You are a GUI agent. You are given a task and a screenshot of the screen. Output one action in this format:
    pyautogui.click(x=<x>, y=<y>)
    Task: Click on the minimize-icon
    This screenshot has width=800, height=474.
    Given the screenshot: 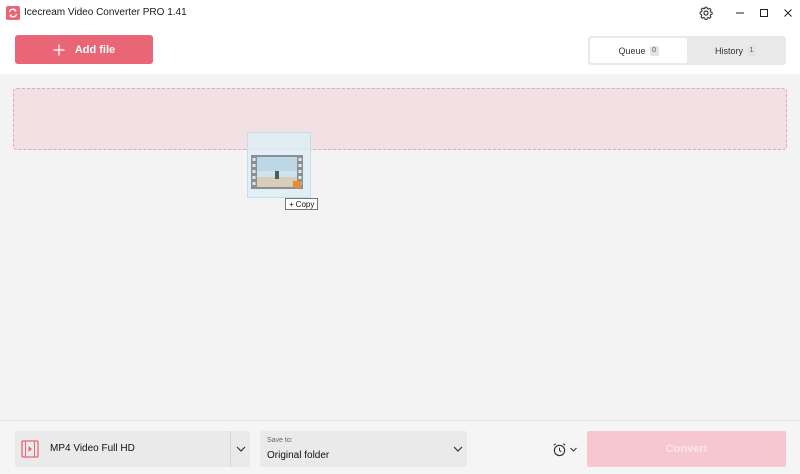 What is the action you would take?
    pyautogui.click(x=740, y=13)
    